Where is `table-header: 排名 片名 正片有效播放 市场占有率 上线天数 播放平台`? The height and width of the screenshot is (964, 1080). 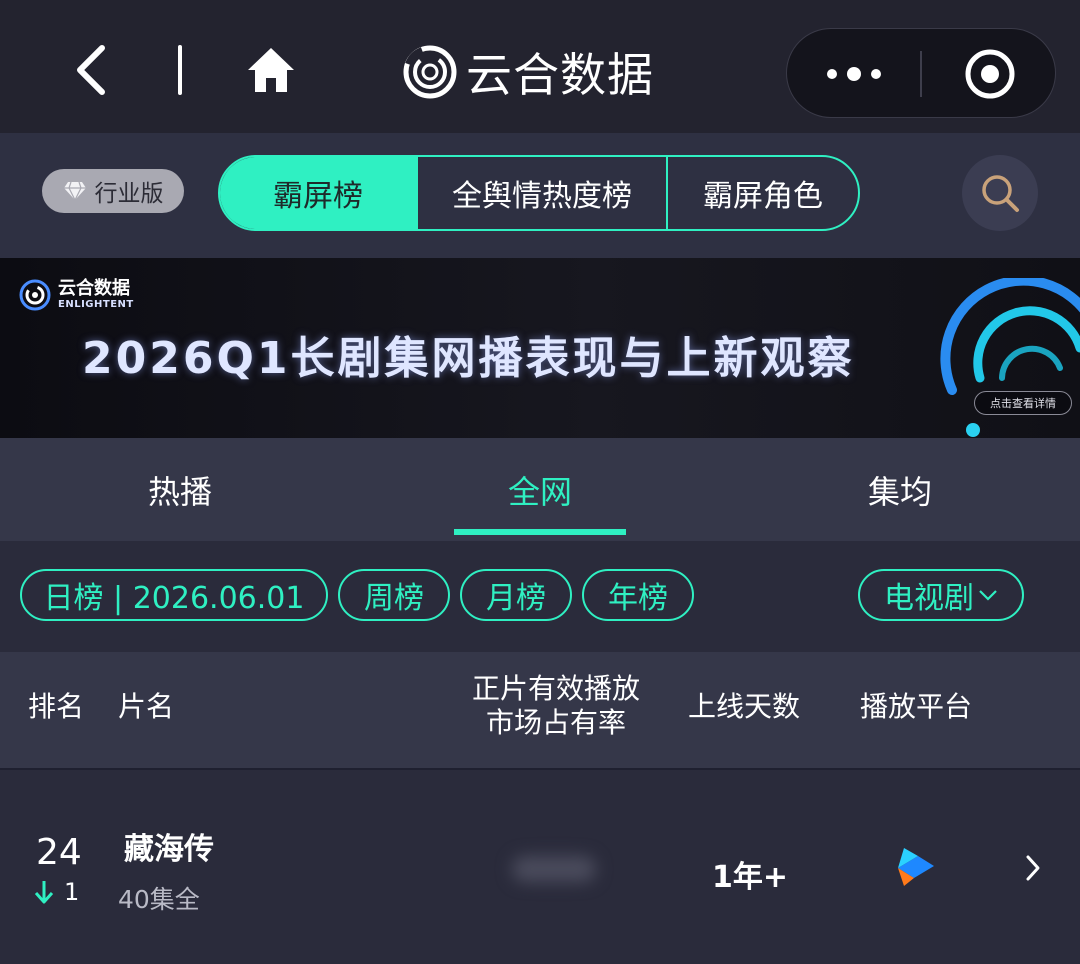
table-header: 排名 片名 正片有效播放 市场占有率 上线天数 播放平台 is located at coordinates (540, 710).